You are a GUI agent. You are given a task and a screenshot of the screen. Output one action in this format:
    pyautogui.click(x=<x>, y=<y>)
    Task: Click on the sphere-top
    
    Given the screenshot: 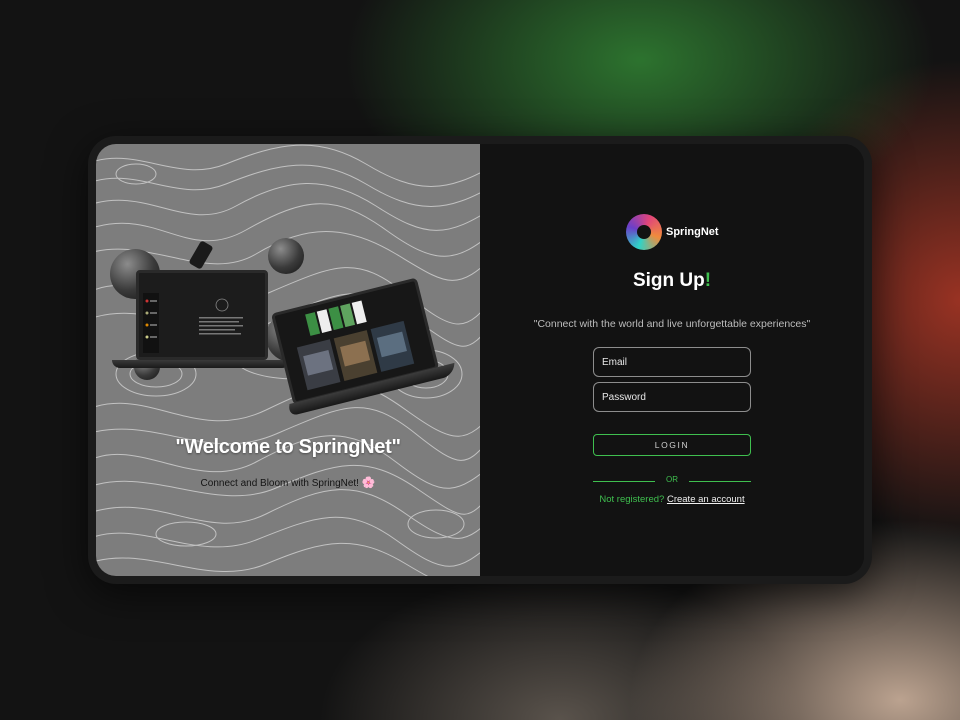 What is the action you would take?
    pyautogui.click(x=286, y=256)
    